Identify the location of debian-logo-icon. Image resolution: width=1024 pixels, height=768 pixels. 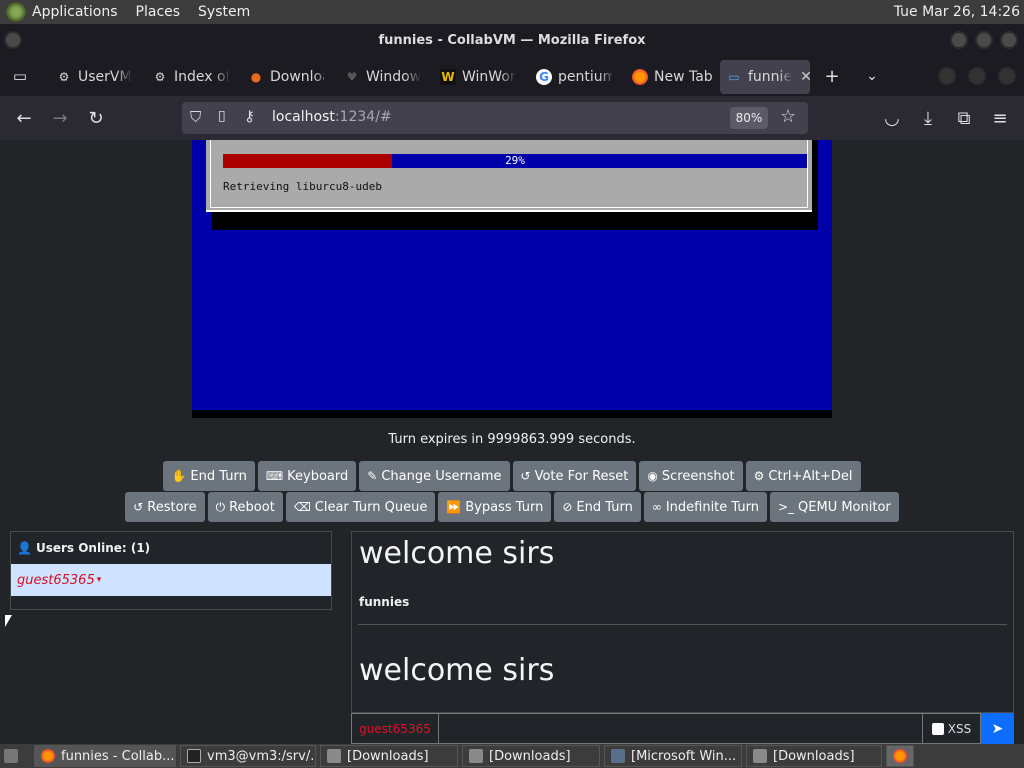
(16, 12).